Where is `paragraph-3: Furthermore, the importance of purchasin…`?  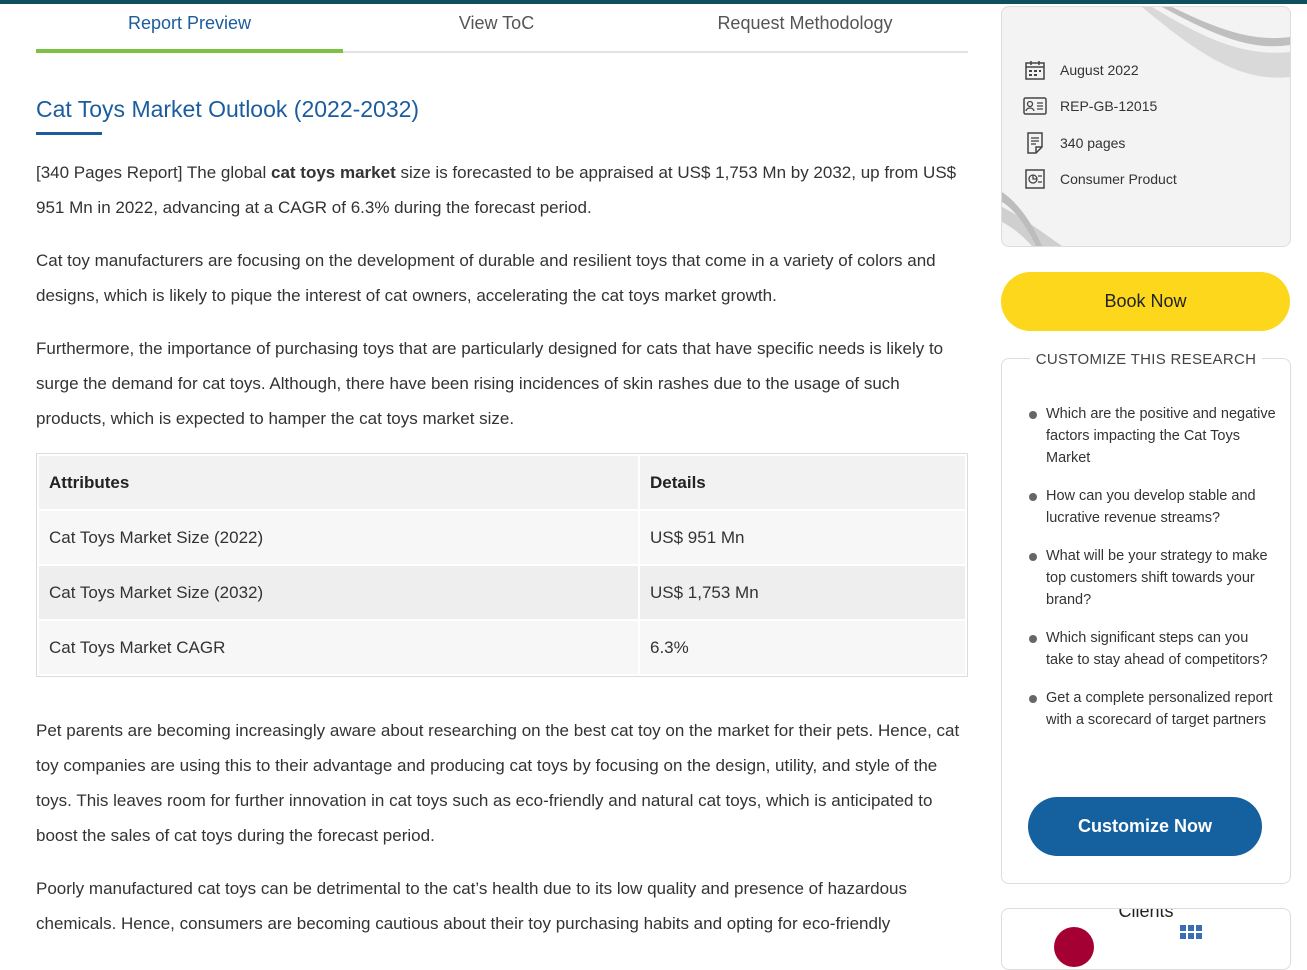 paragraph-3: Furthermore, the importance of purchasin… is located at coordinates (490, 383).